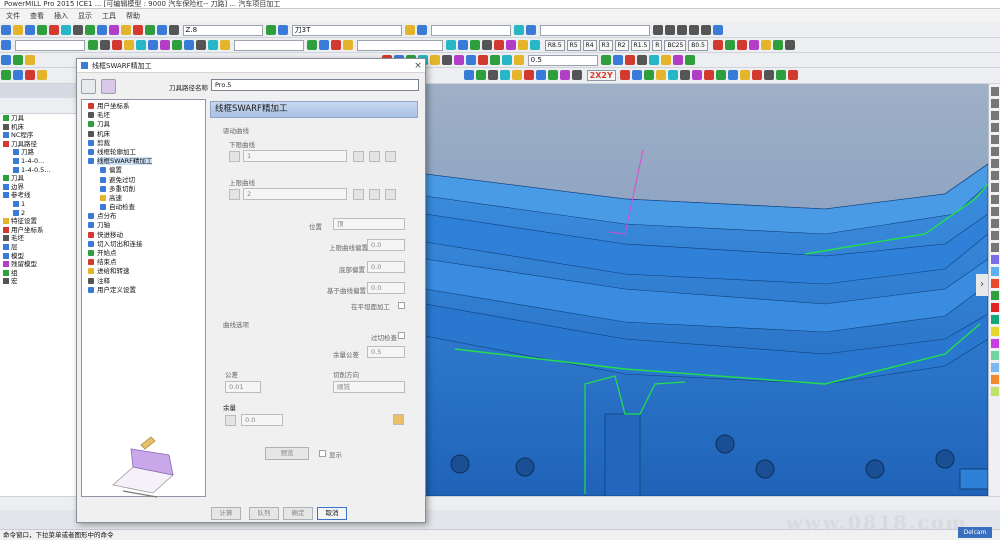 The image size is (1000, 540). Describe the element at coordinates (40, 247) in the screenshot. I see `explorer-item: 层` at that location.